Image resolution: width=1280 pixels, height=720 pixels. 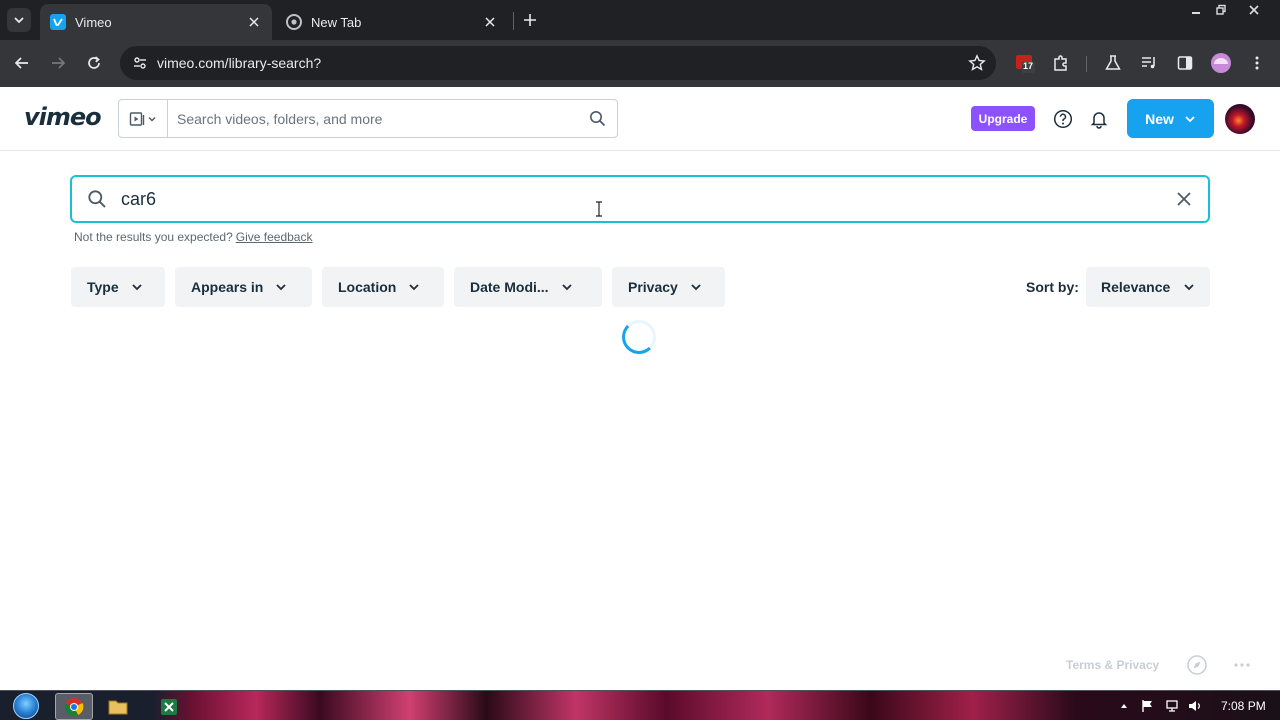 I want to click on library-search-input, so click(x=640, y=199).